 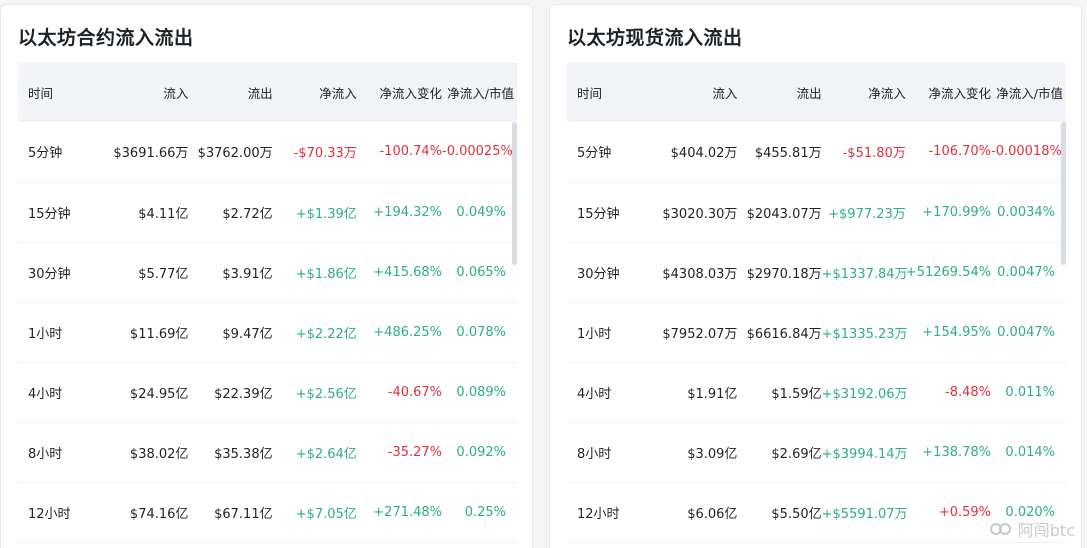 What do you see at coordinates (247, 334) in the screenshot?
I see `cell-outflow: $9.47亿` at bounding box center [247, 334].